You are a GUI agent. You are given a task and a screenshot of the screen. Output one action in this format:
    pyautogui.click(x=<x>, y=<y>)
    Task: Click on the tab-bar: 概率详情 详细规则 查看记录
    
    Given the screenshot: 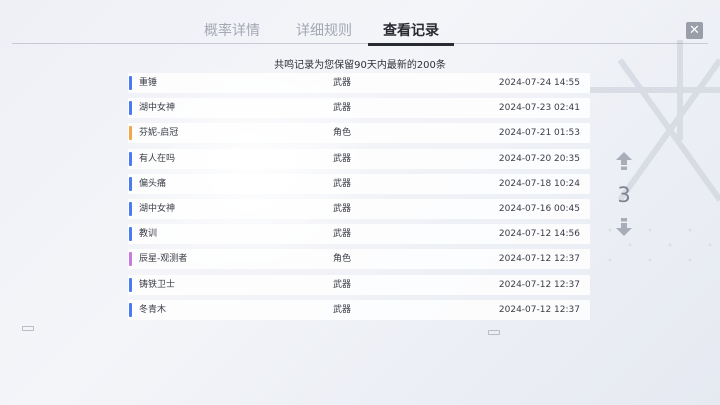 What is the action you would take?
    pyautogui.click(x=360, y=32)
    